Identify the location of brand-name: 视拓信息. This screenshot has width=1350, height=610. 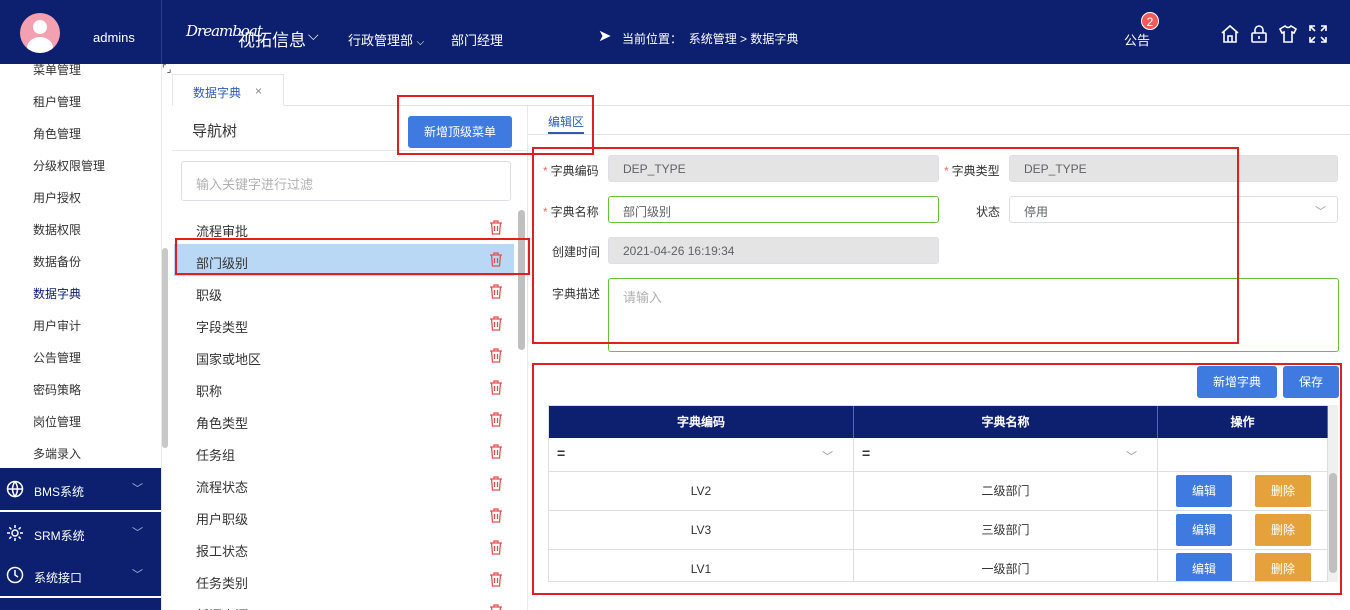
(272, 38).